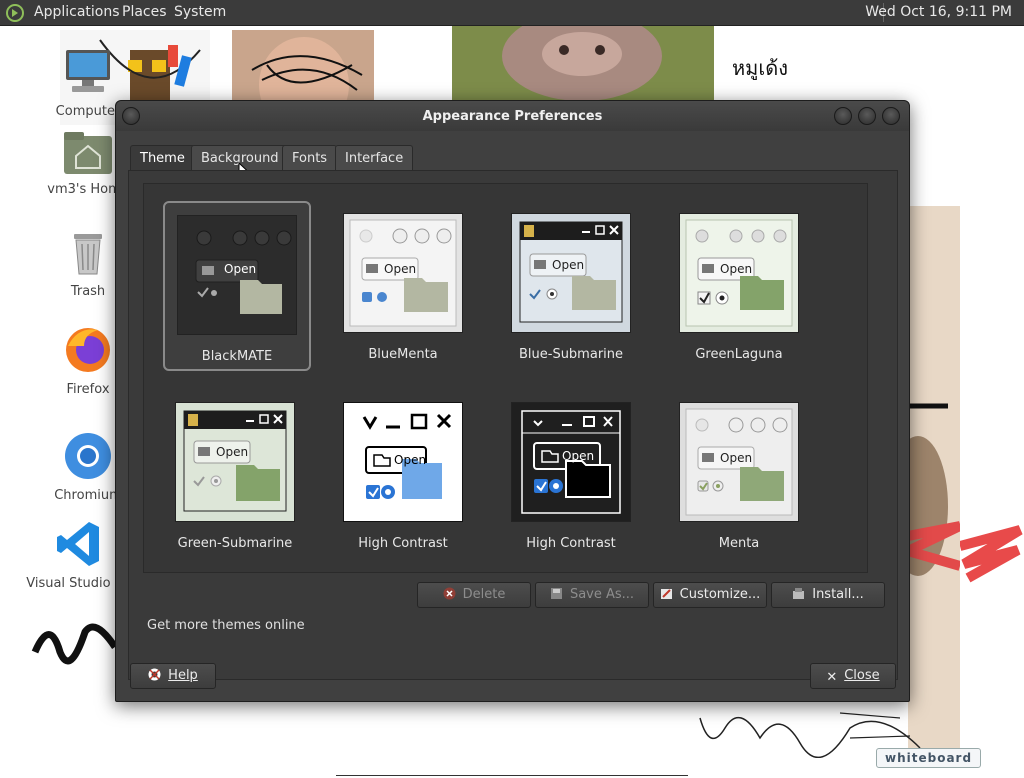 This screenshot has height=778, width=1024. What do you see at coordinates (75, 647) in the screenshot?
I see `wallpaper-black-scribble` at bounding box center [75, 647].